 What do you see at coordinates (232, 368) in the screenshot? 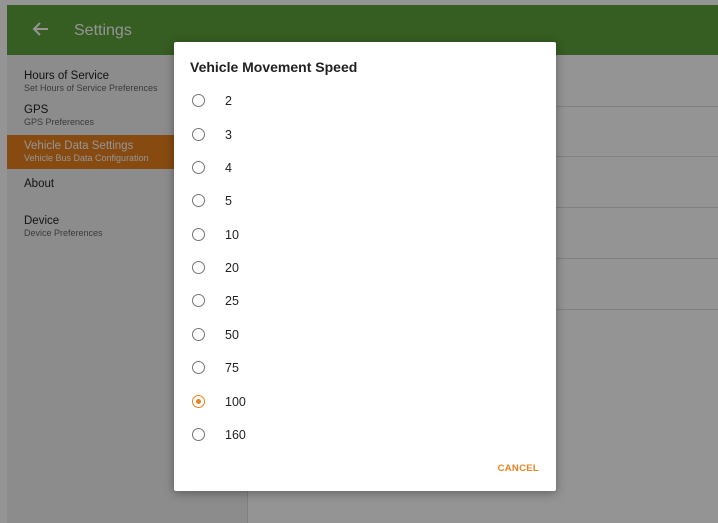
I see `option-label: 75` at bounding box center [232, 368].